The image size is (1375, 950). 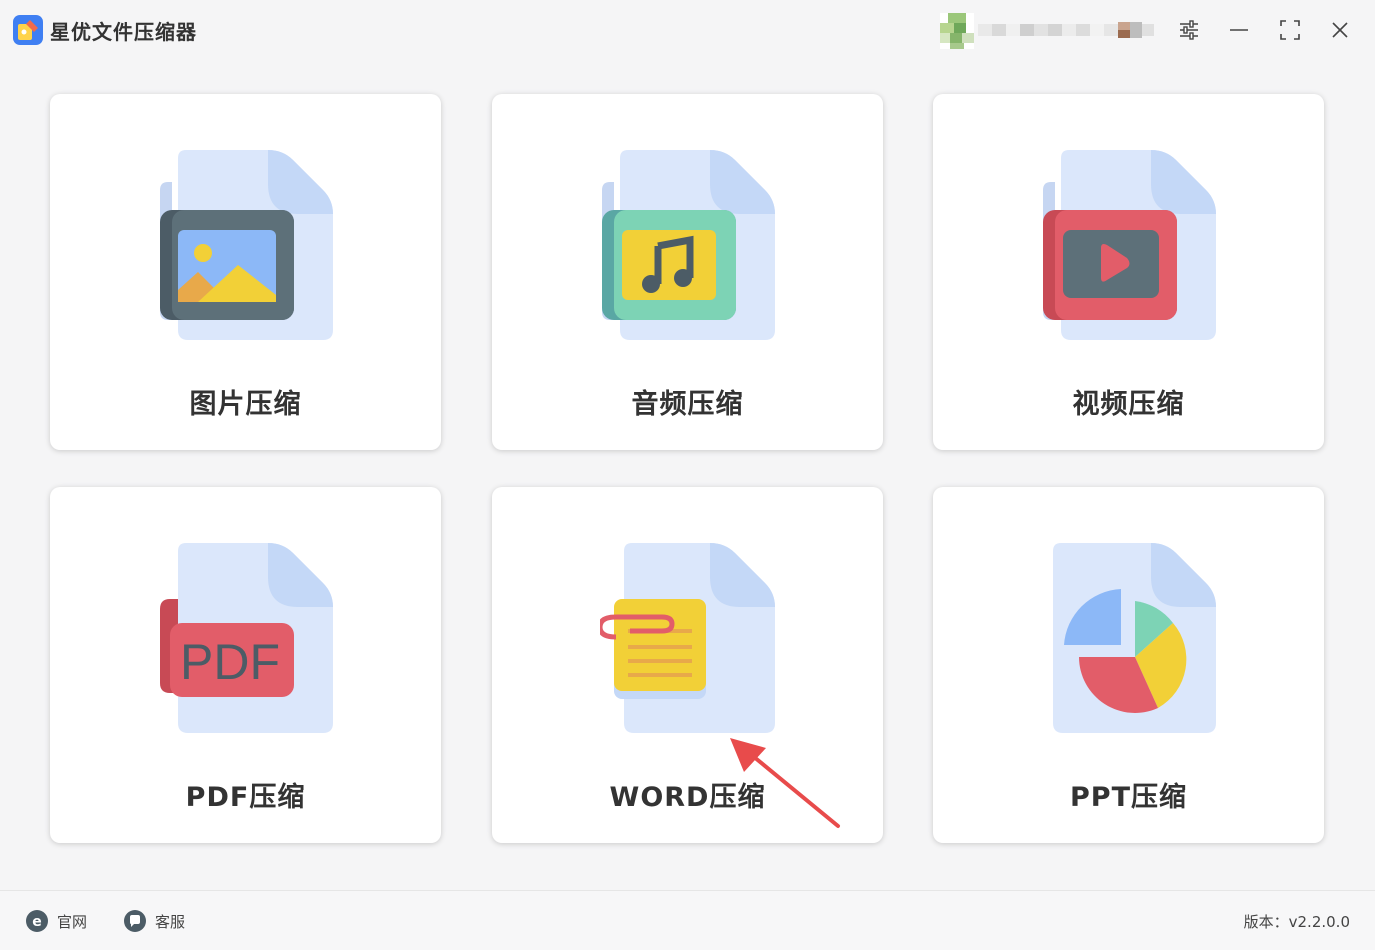 I want to click on customer-service-link: 客服, so click(x=154, y=921).